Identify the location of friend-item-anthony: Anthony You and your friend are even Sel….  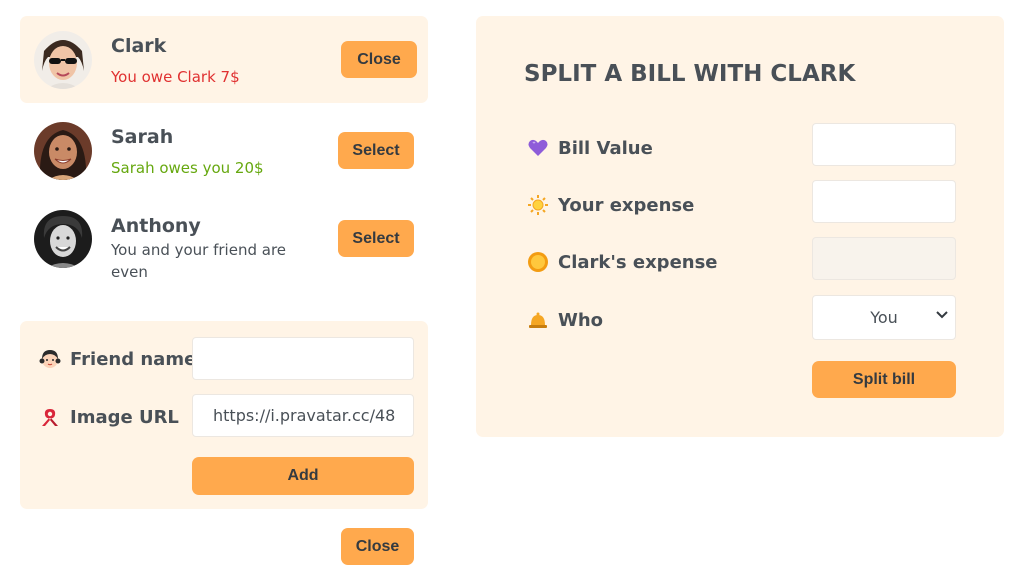
(224, 248).